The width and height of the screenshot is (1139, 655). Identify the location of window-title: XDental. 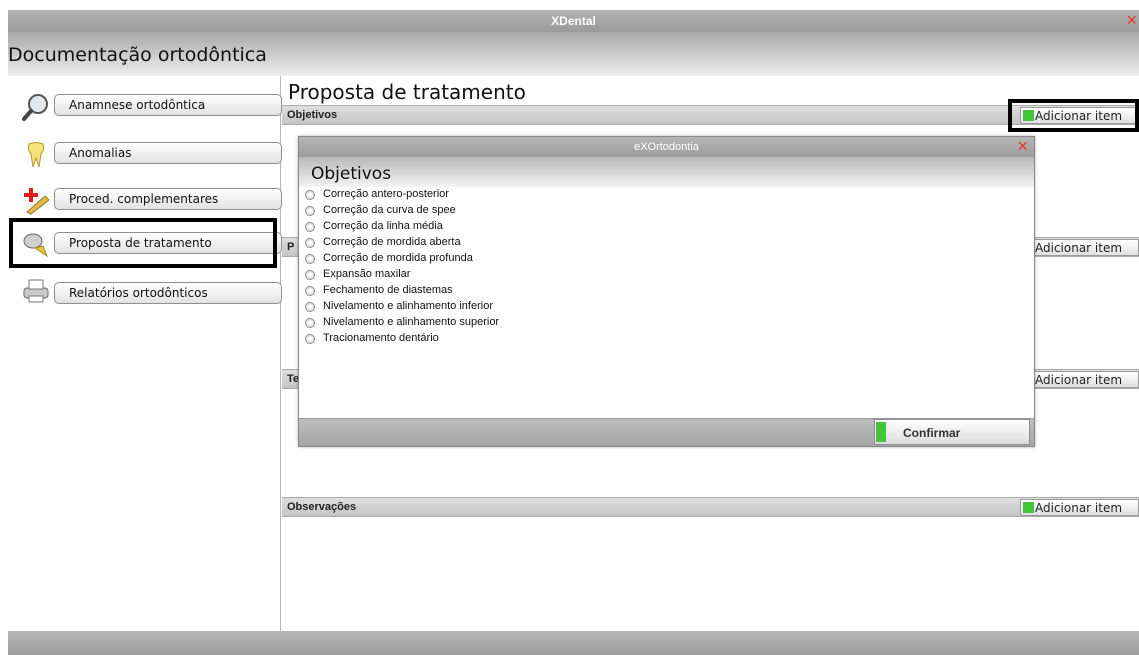
(573, 21).